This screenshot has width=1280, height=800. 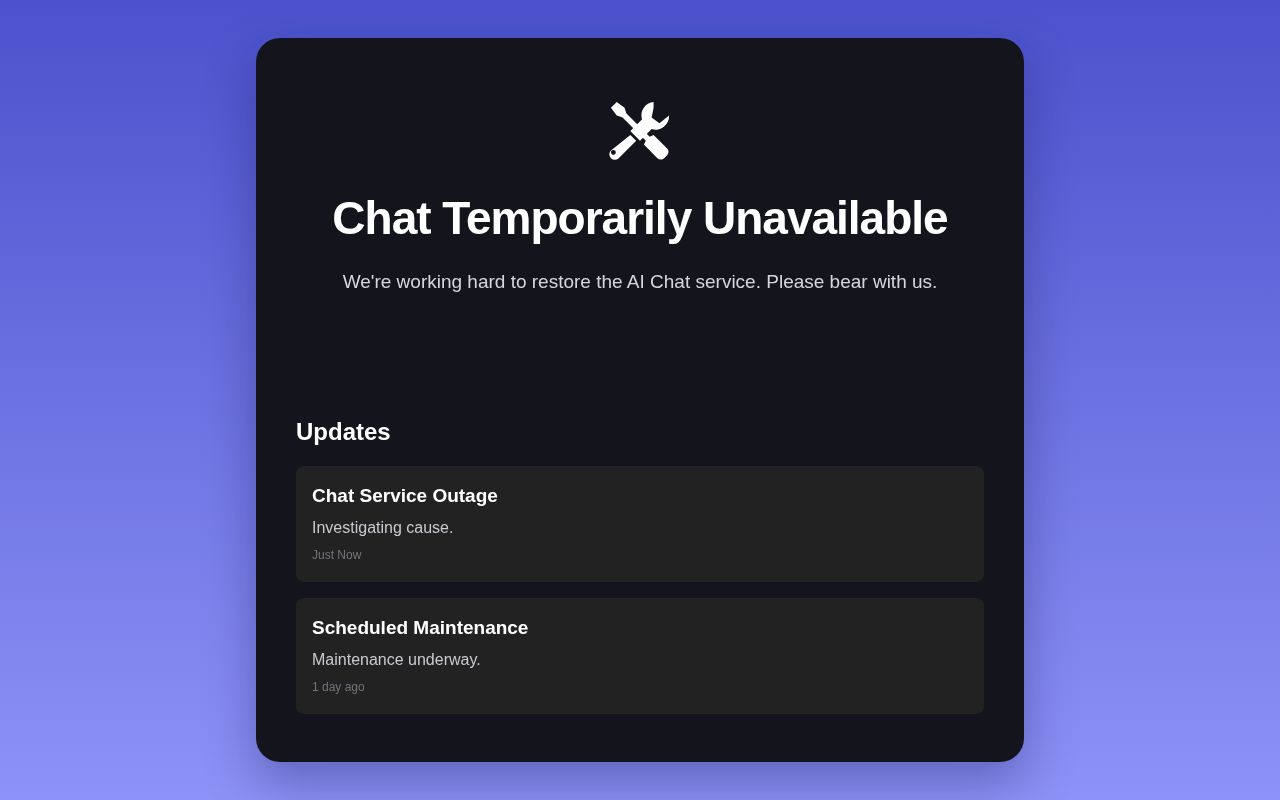 What do you see at coordinates (640, 282) in the screenshot?
I see `status-message: We're working hard to restore the AI Chat service. Please bear with us.` at bounding box center [640, 282].